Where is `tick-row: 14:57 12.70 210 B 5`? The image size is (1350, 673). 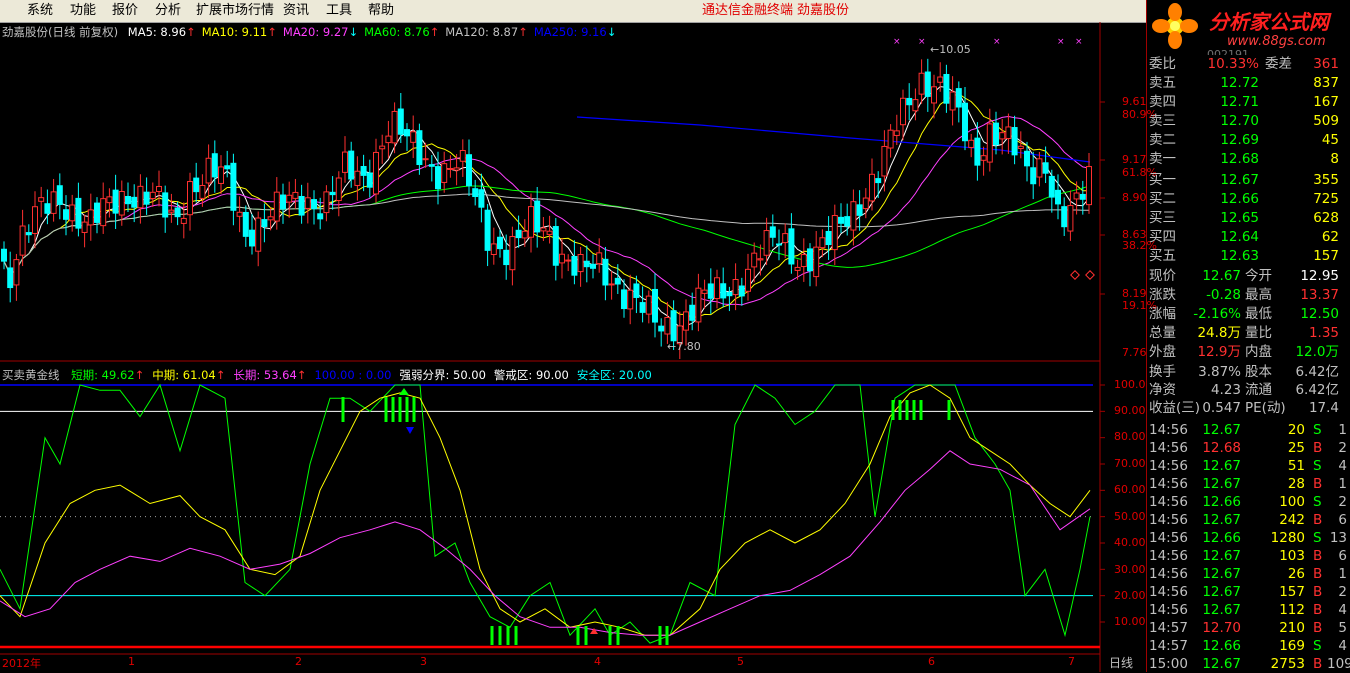
tick-row: 14:57 12.70 210 B 5 is located at coordinates (1248, 628).